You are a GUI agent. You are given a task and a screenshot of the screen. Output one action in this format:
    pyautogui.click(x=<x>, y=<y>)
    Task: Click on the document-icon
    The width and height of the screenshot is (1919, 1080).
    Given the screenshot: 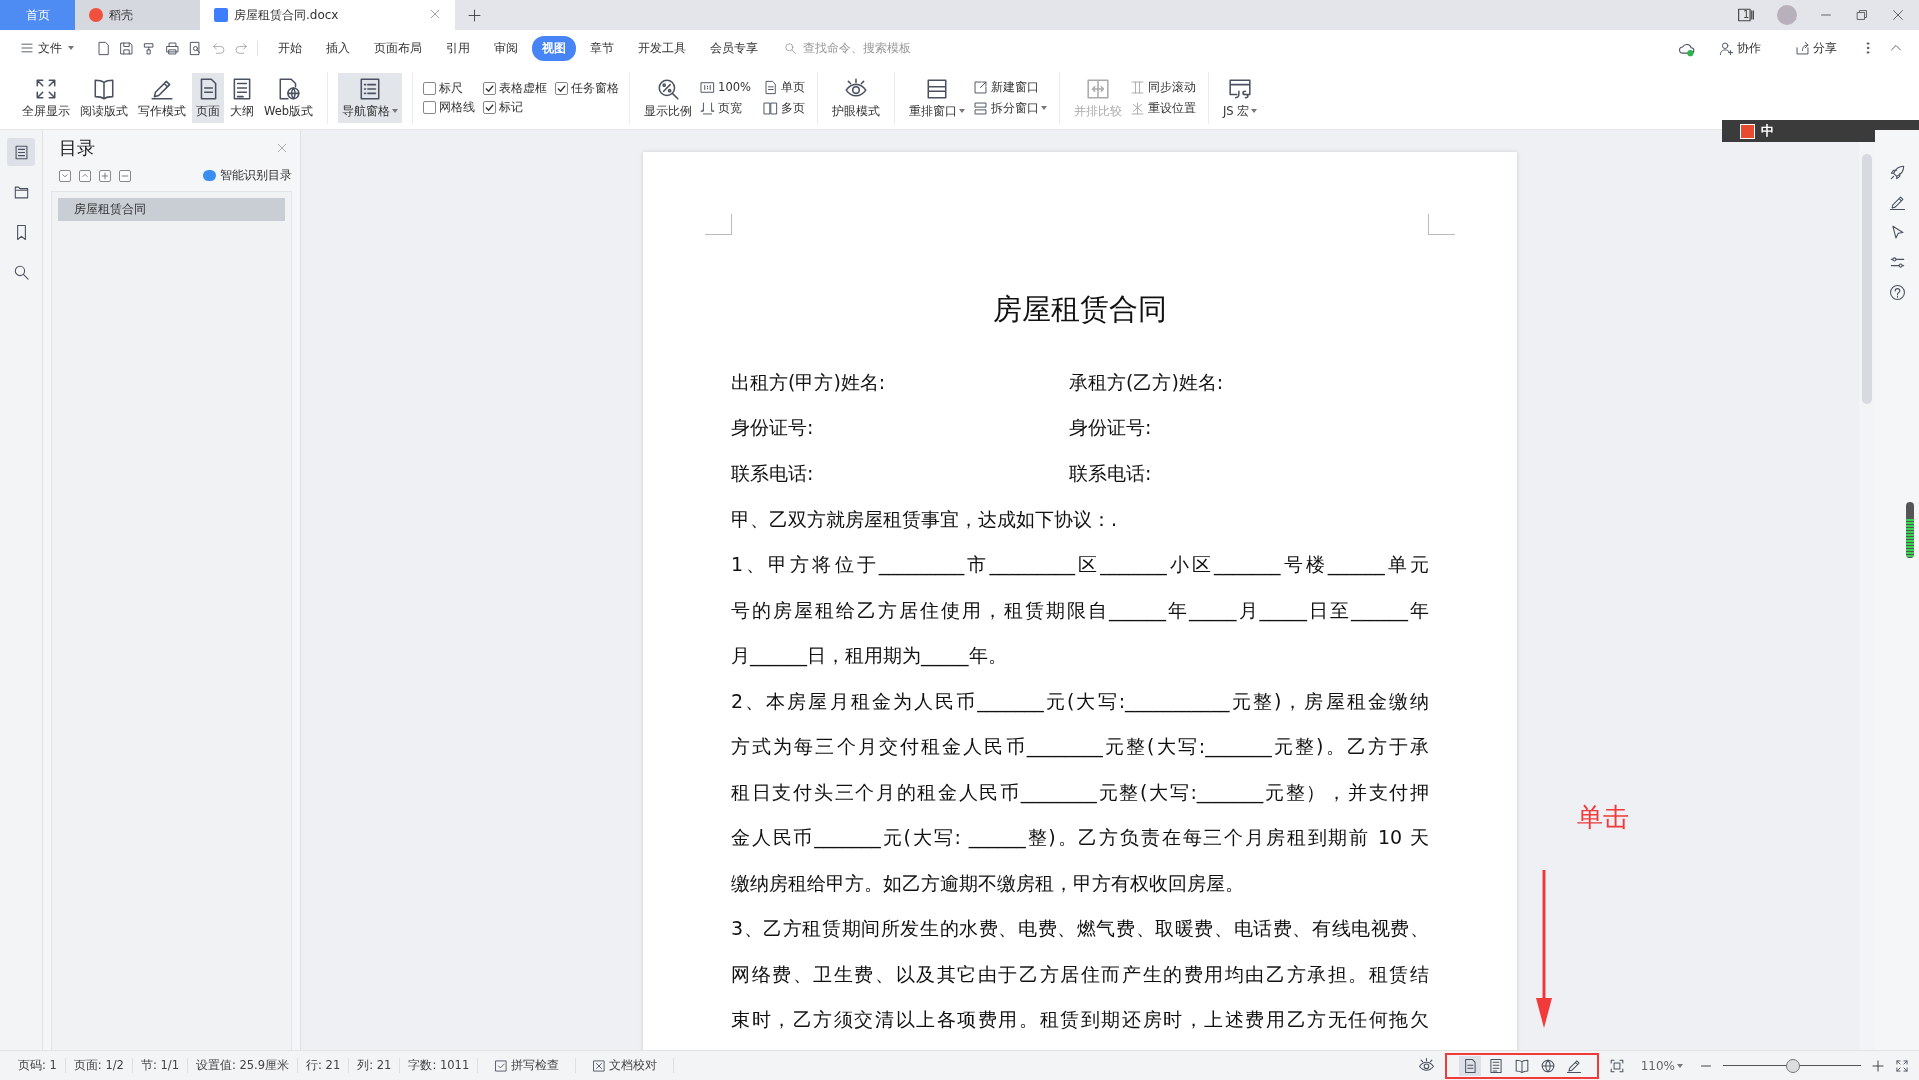 What is the action you would take?
    pyautogui.click(x=221, y=15)
    